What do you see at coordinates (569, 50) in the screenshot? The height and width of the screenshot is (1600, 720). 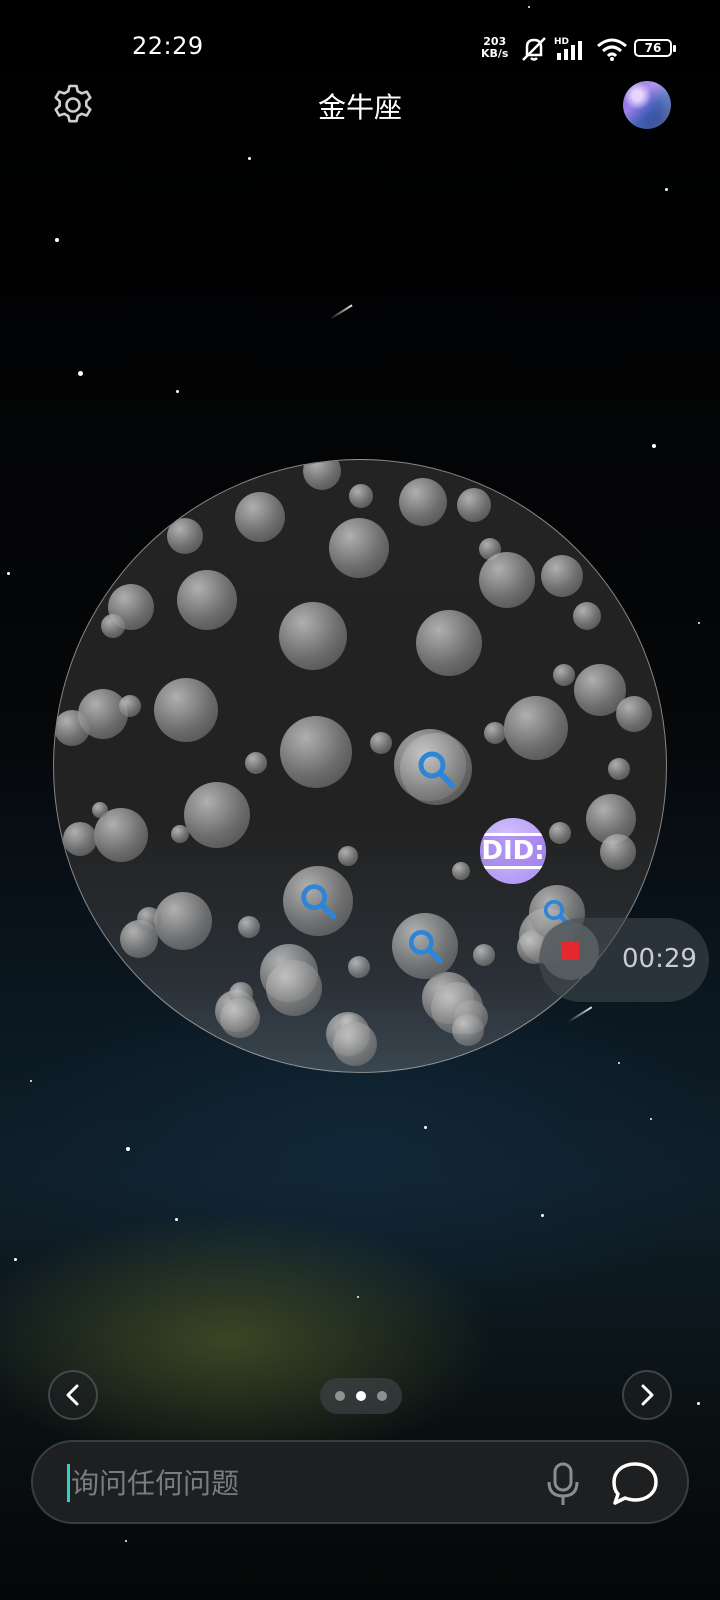 I see `signal-icon` at bounding box center [569, 50].